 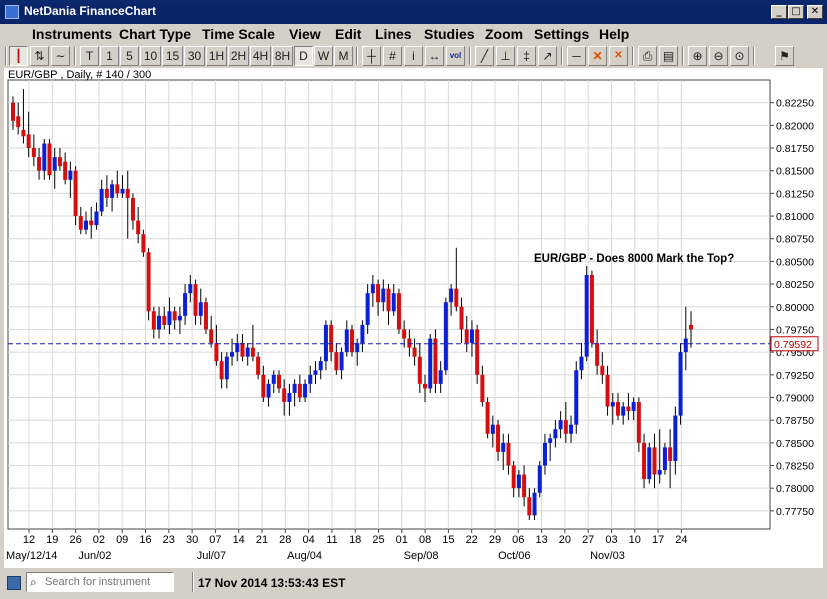 I want to click on fibonacci-icon: ⊥, so click(x=505, y=56).